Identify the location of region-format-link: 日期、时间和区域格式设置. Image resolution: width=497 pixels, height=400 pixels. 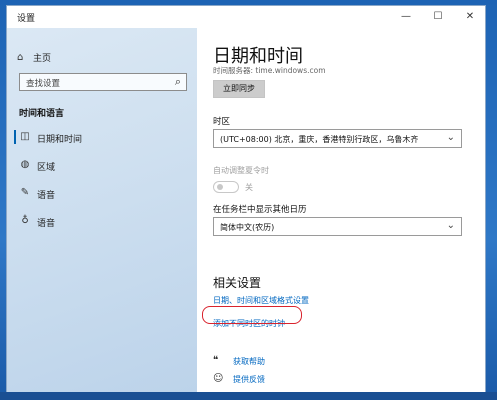
(261, 300).